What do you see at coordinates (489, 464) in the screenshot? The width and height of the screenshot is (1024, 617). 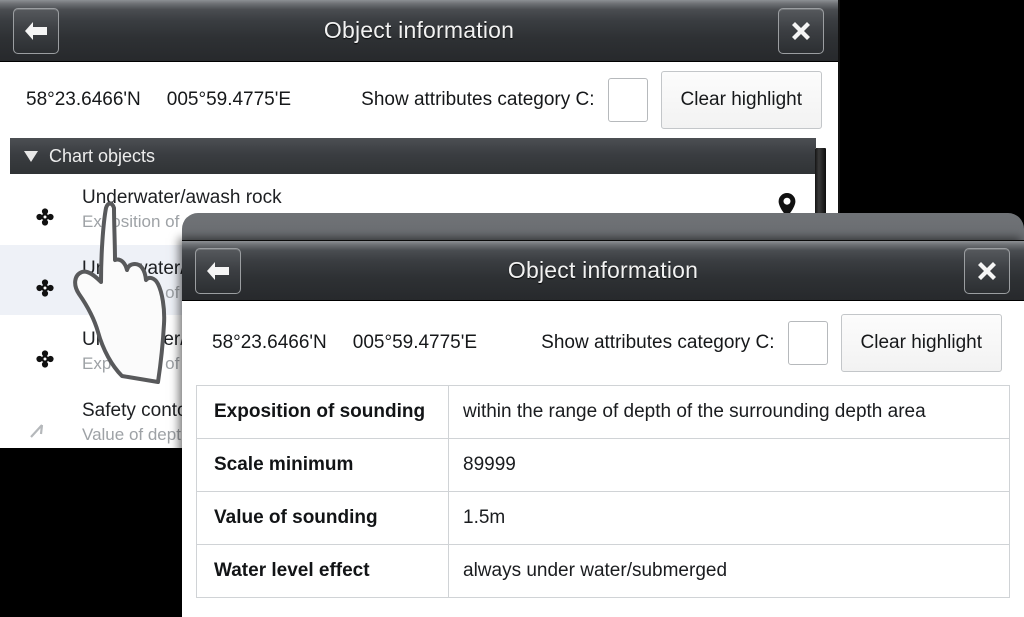 I see `attribute-value: 89999` at bounding box center [489, 464].